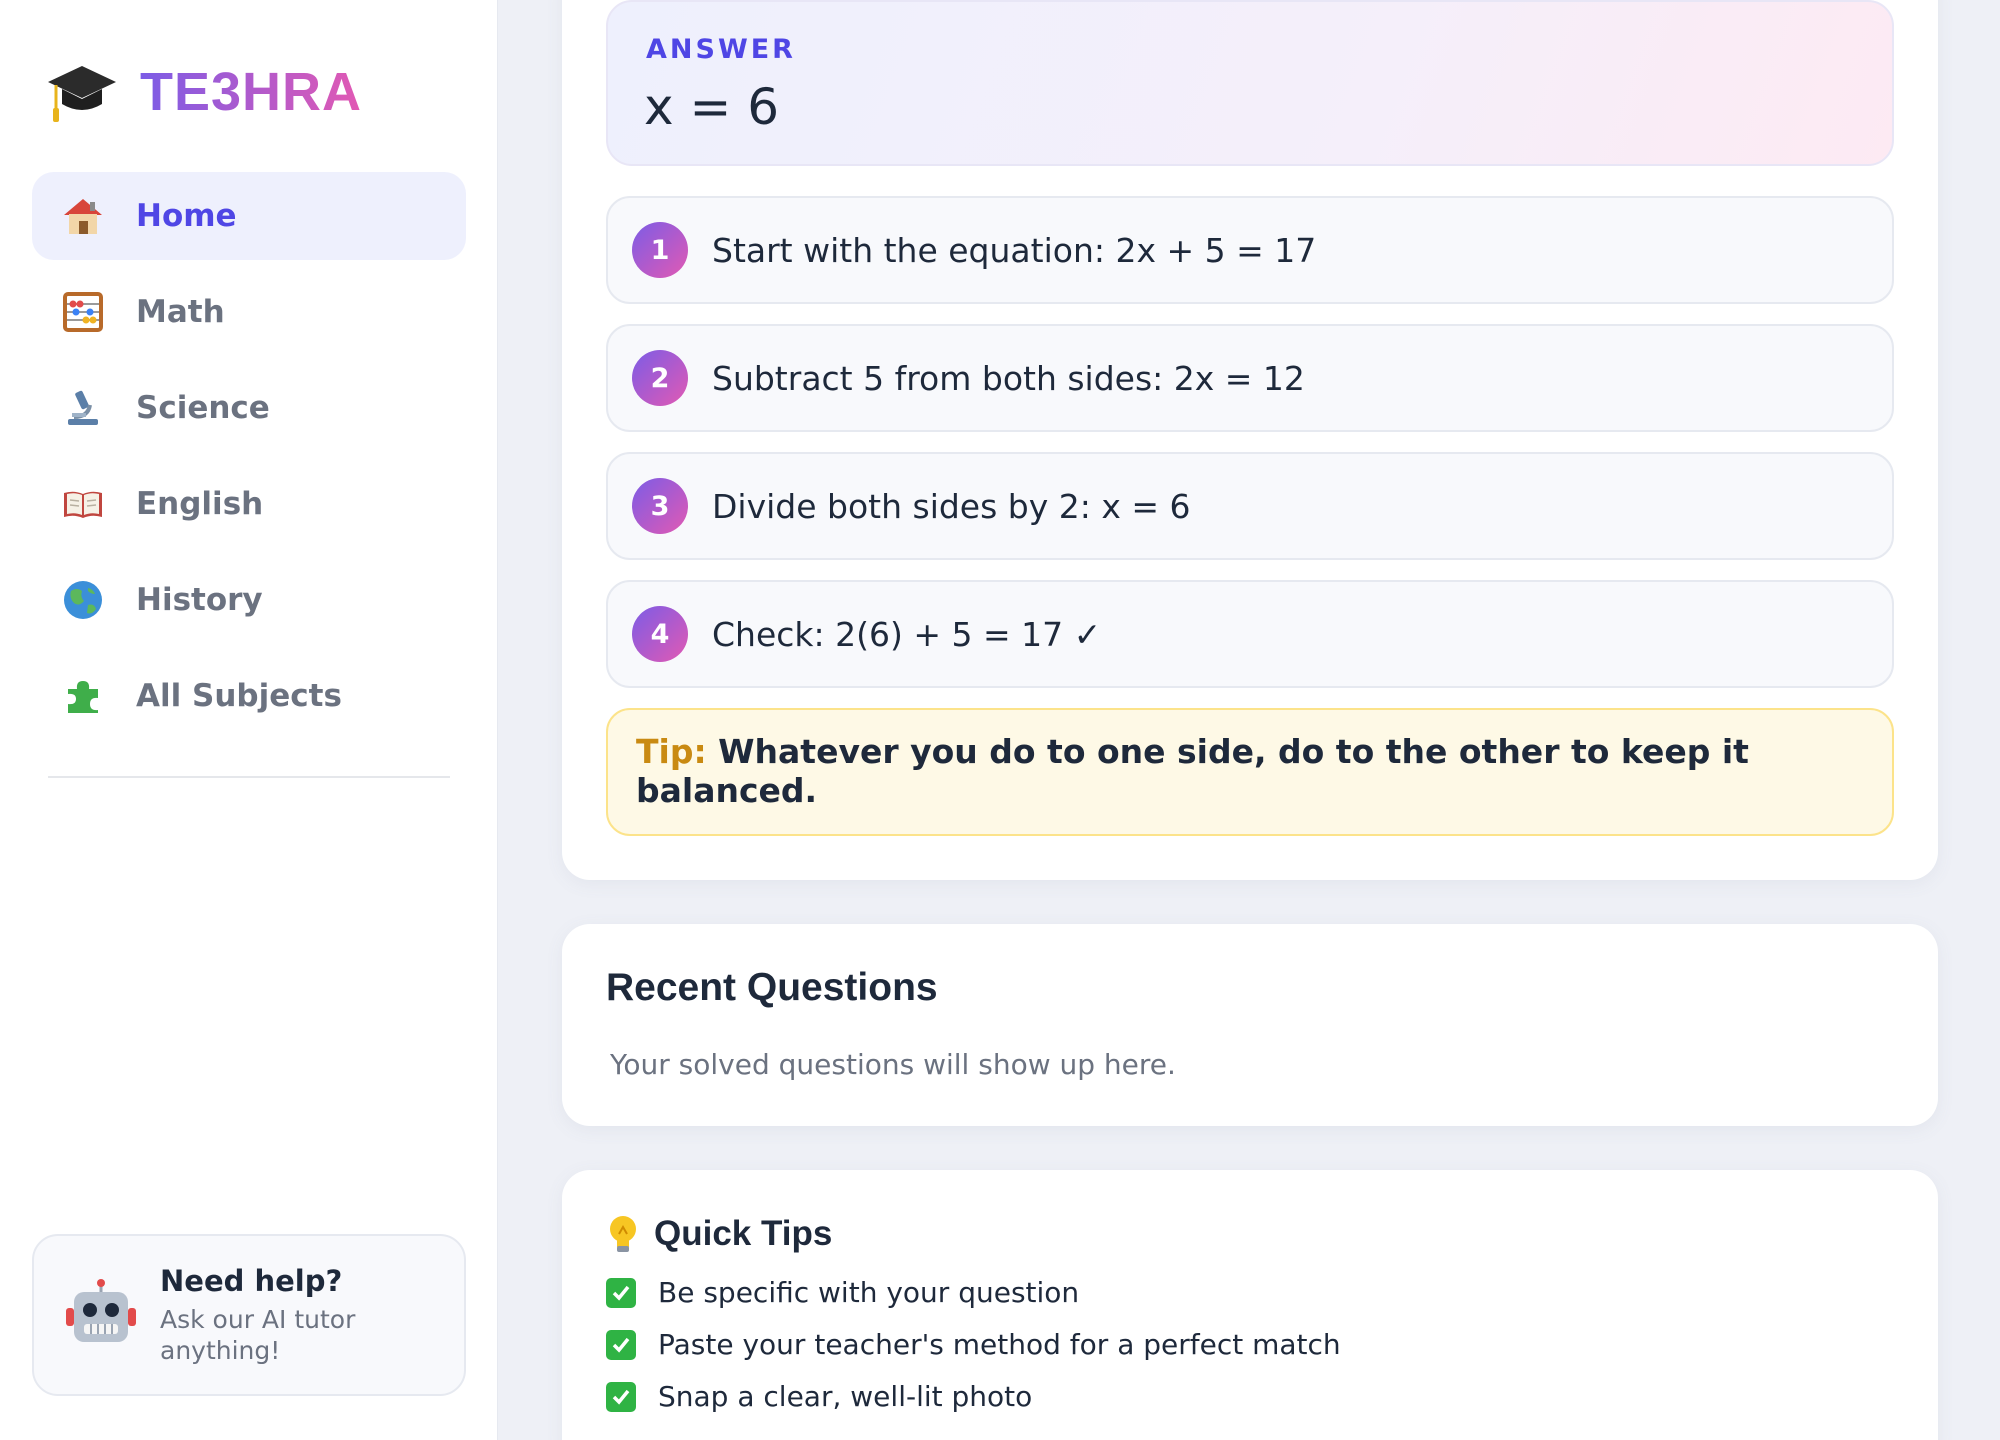 This screenshot has height=1440, width=2000. I want to click on sidebar-item-history: History, so click(249, 600).